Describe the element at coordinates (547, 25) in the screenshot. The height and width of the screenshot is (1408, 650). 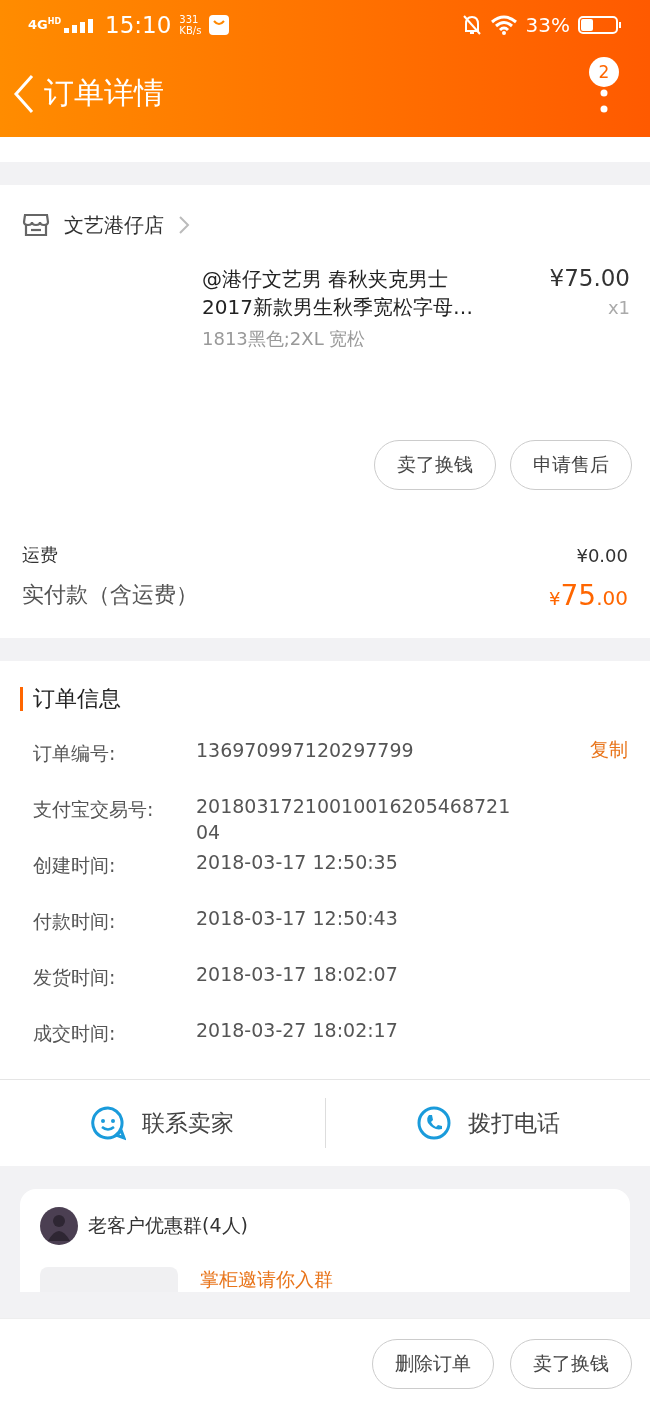
I see `battery-percent: 33%` at that location.